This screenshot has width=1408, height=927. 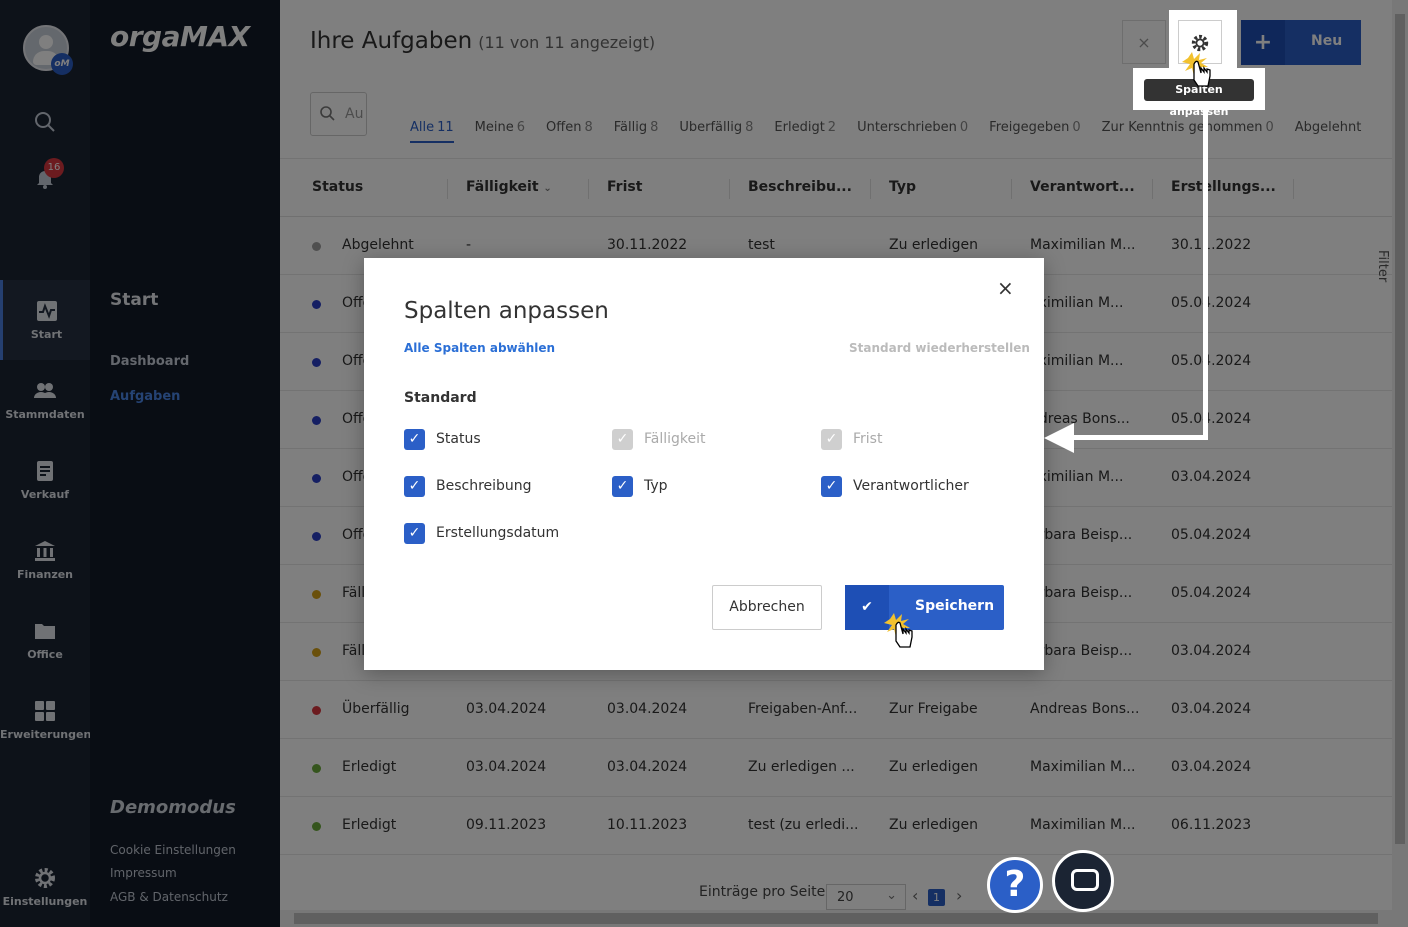 I want to click on checkbox-label: Status, so click(x=458, y=439).